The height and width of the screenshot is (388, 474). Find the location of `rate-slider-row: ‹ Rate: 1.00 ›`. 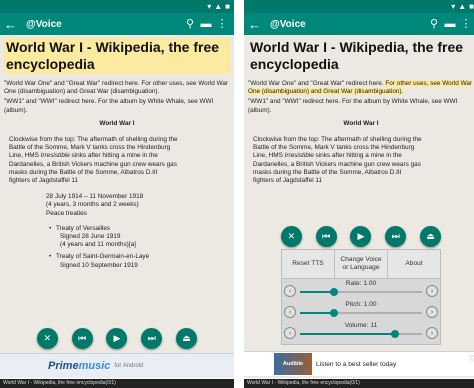

rate-slider-row: ‹ Rate: 1.00 › is located at coordinates (361, 289).